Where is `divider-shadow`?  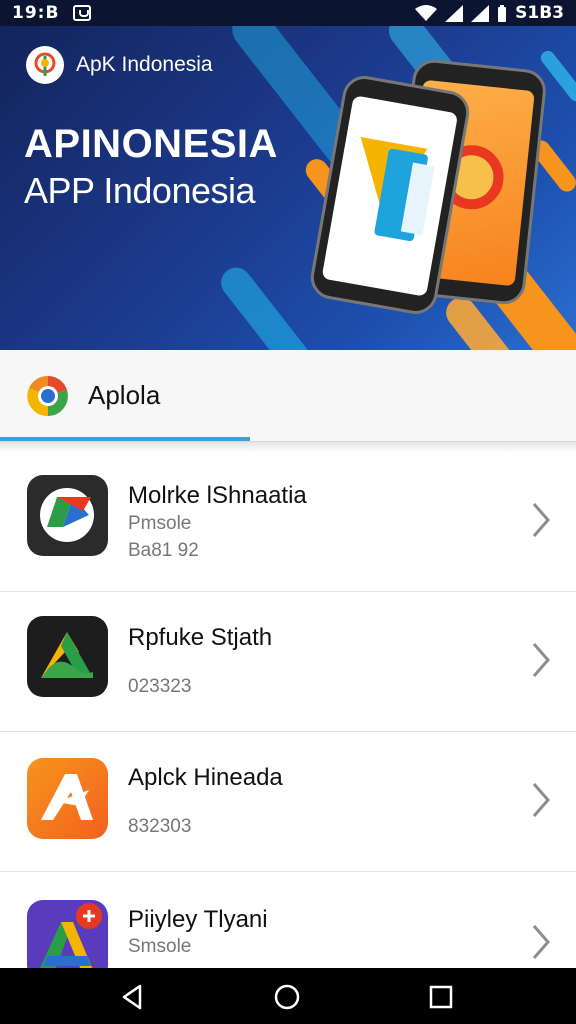 divider-shadow is located at coordinates (288, 447).